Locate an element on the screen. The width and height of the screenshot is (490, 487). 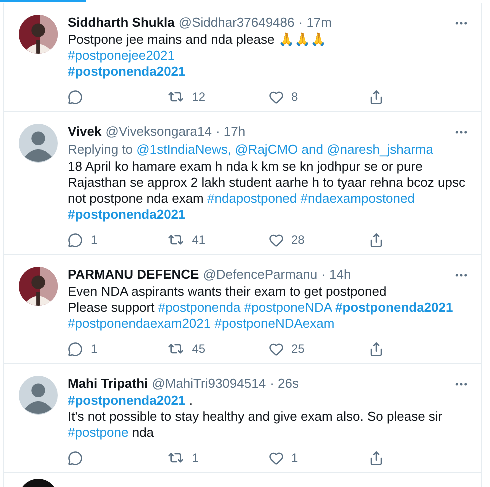
hashtag-link: #postponendaexam2021 is located at coordinates (140, 323).